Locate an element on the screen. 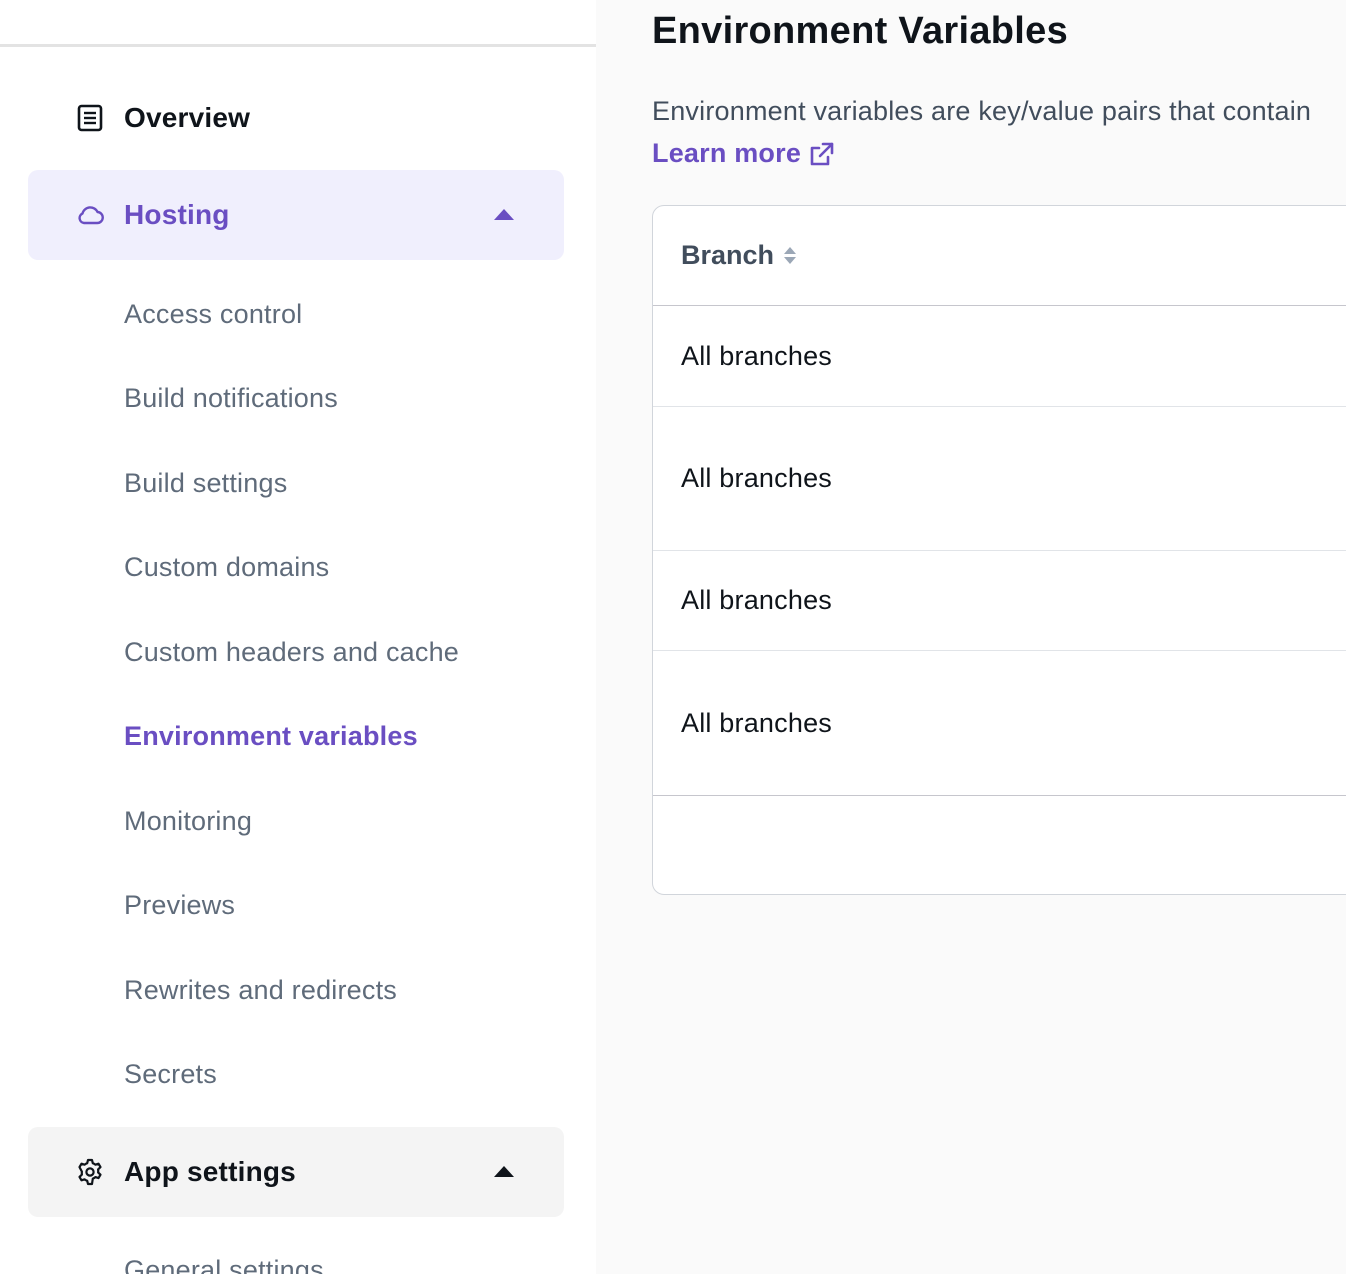 This screenshot has height=1274, width=1346. gear-icon is located at coordinates (90, 1172).